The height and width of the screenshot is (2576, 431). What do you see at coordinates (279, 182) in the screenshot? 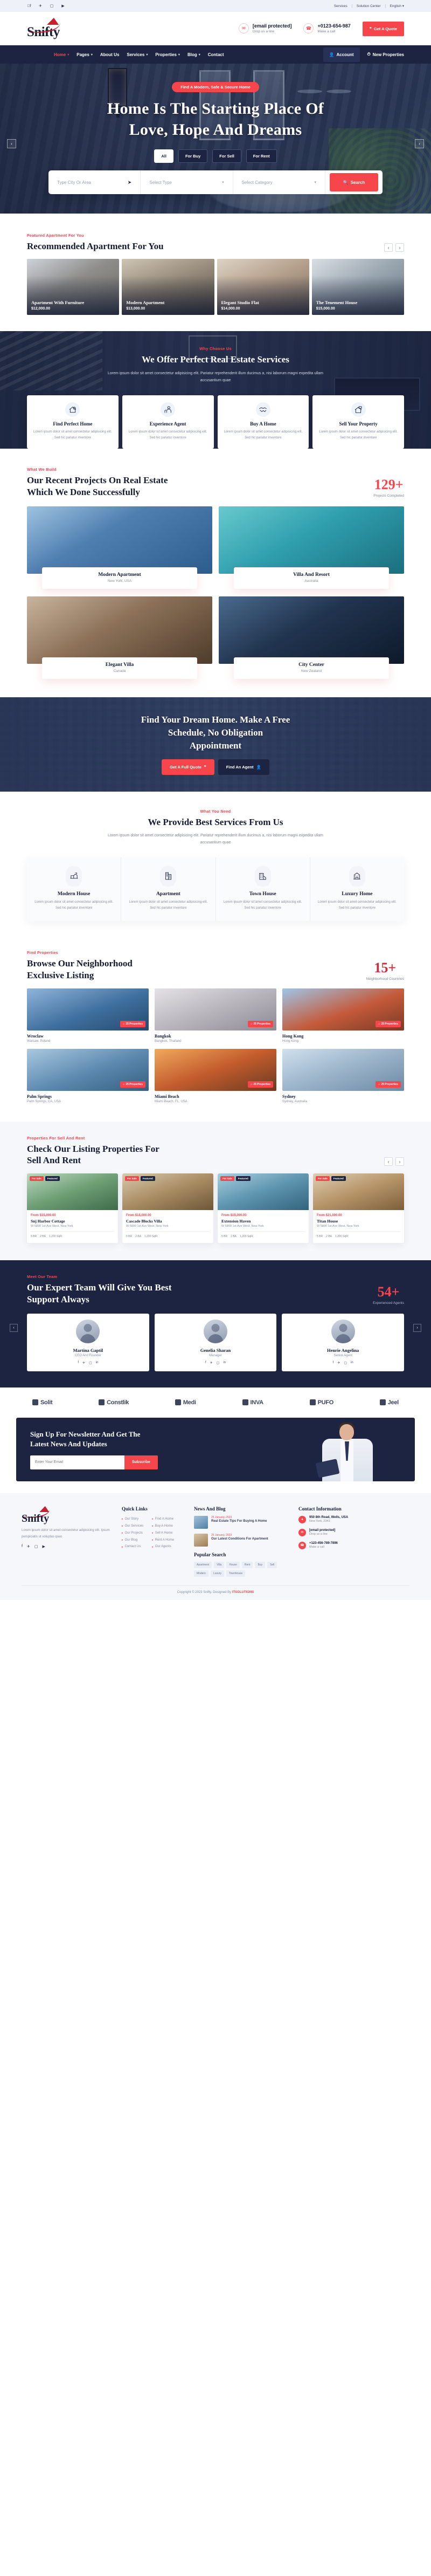
I see `category-select: Select Category ▾` at bounding box center [279, 182].